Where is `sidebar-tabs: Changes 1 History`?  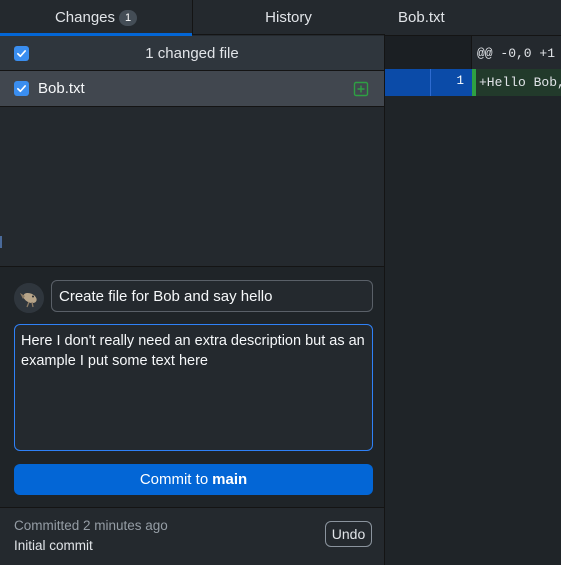 sidebar-tabs: Changes 1 History is located at coordinates (192, 18).